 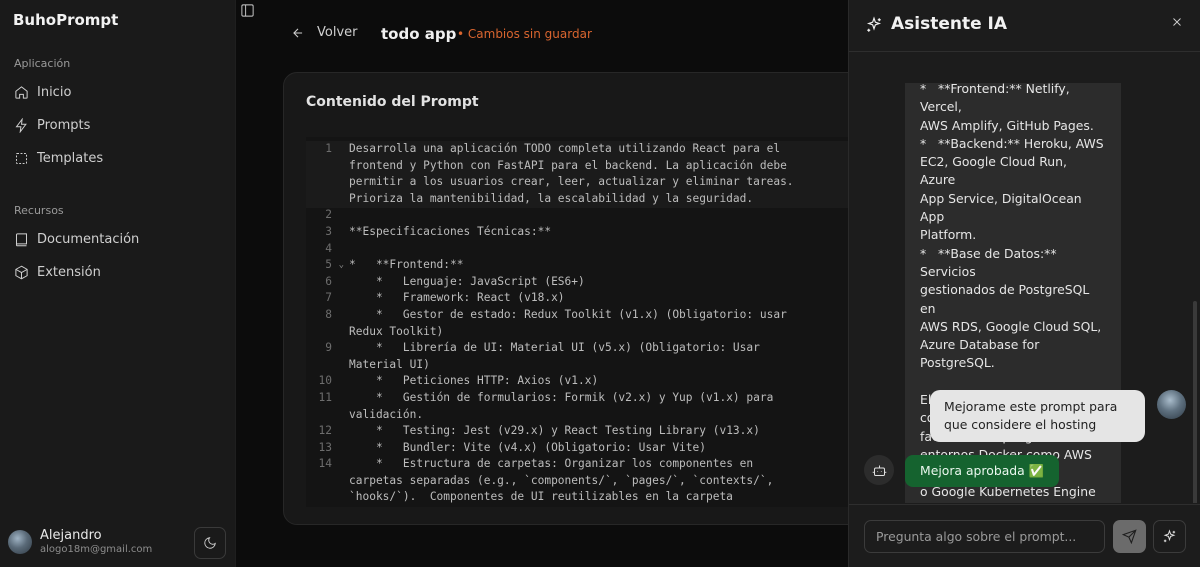 I want to click on unsaved-status: • Cambios sin guardar, so click(x=524, y=34).